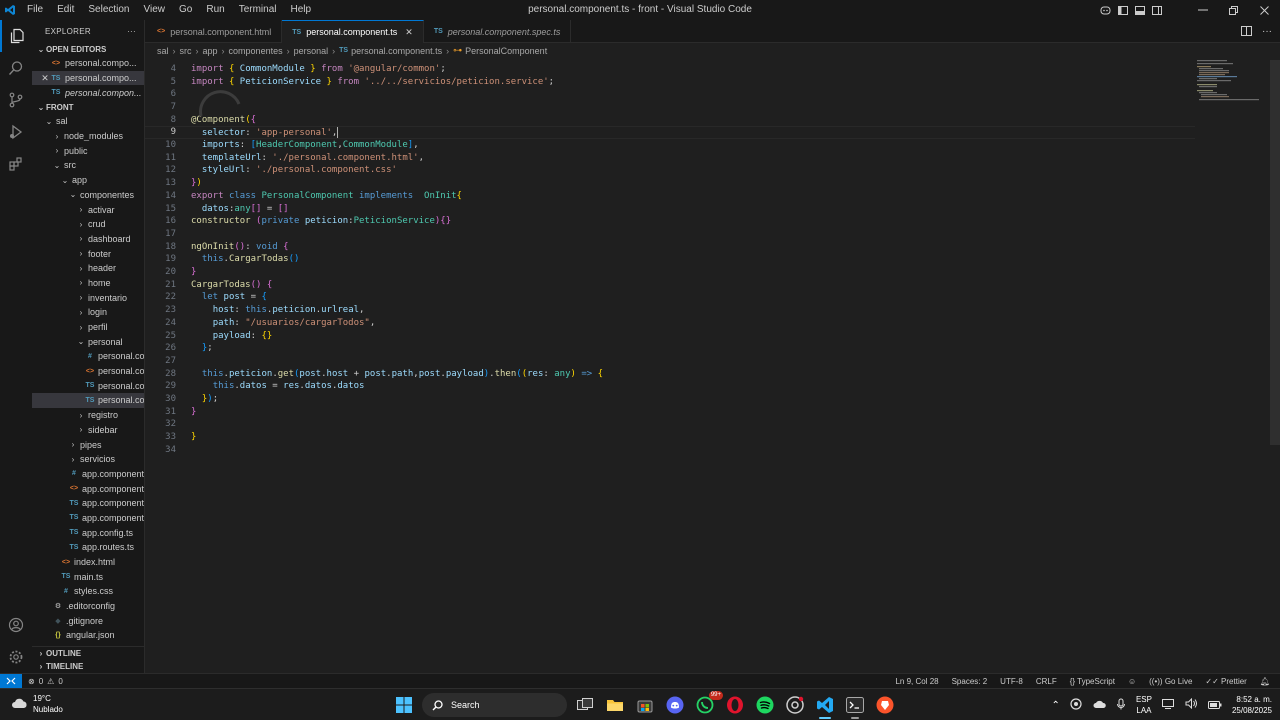  I want to click on volume-icon, so click(1191, 704).